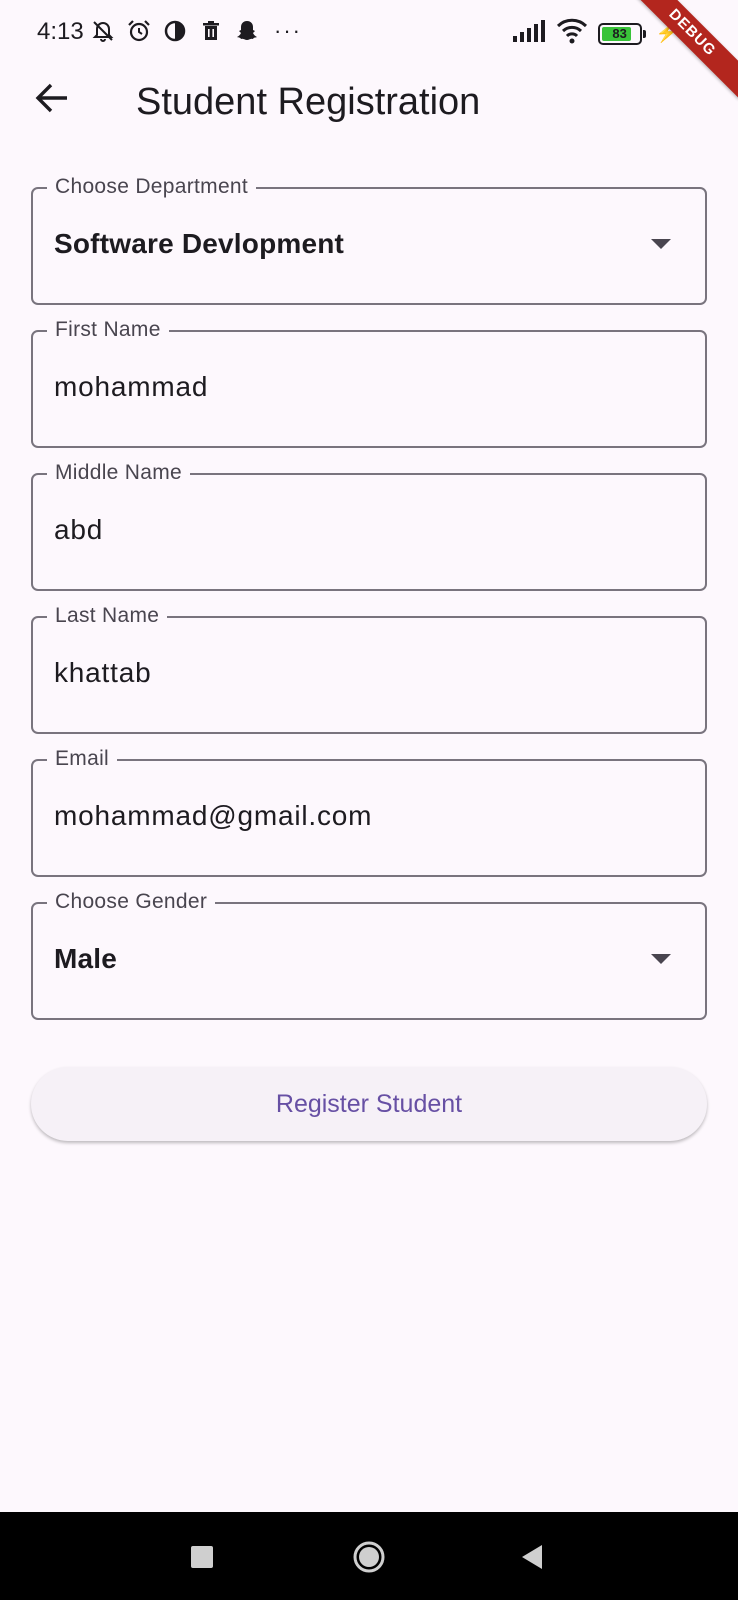 The image size is (738, 1600). Describe the element at coordinates (211, 31) in the screenshot. I see `trash-icon` at that location.